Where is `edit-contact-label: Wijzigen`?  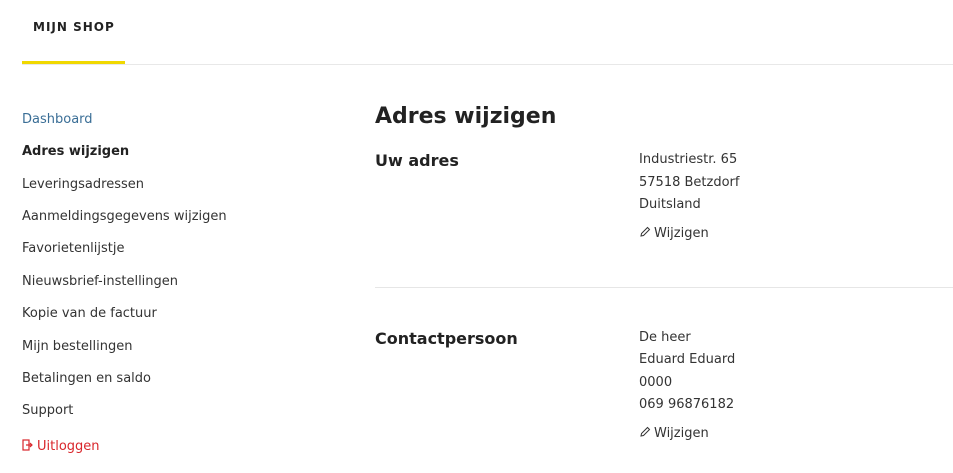
edit-contact-label: Wijzigen is located at coordinates (681, 433).